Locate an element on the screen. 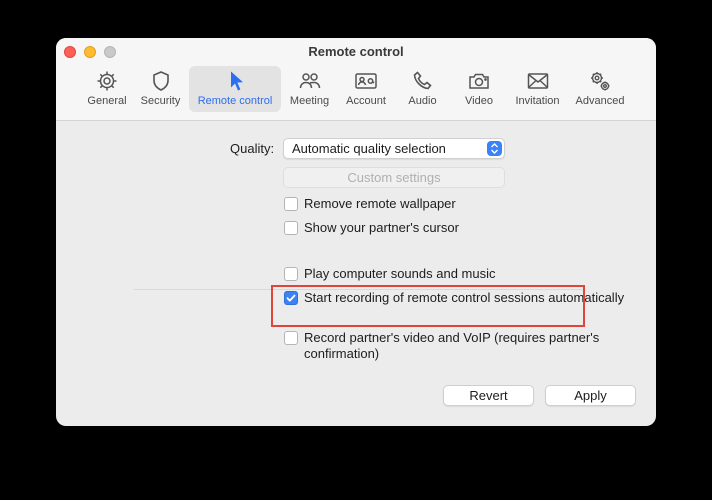 The image size is (712, 500). tab-security: Security is located at coordinates (160, 89).